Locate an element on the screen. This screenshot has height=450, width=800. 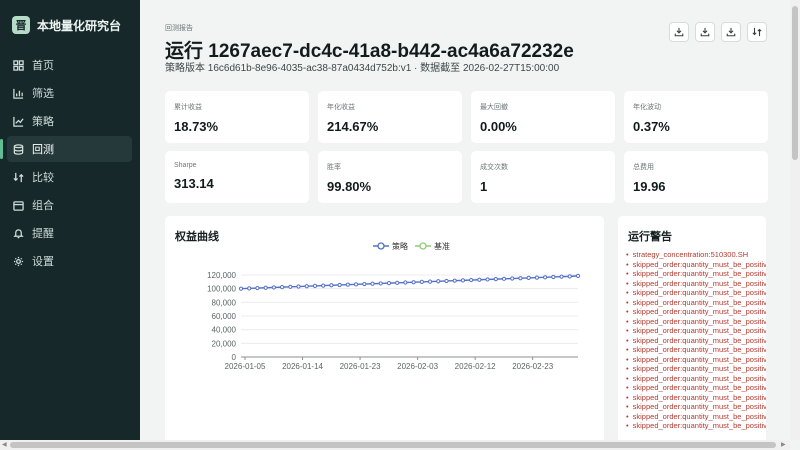
sidebar-item-compare: 比较 is located at coordinates (69, 177).